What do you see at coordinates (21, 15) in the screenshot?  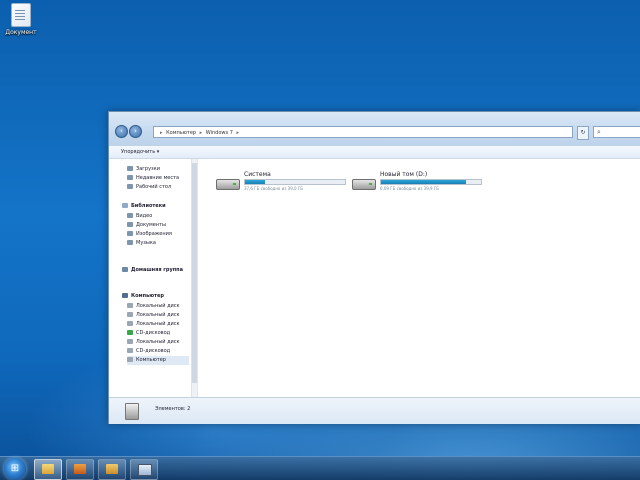 I see `document-icon` at bounding box center [21, 15].